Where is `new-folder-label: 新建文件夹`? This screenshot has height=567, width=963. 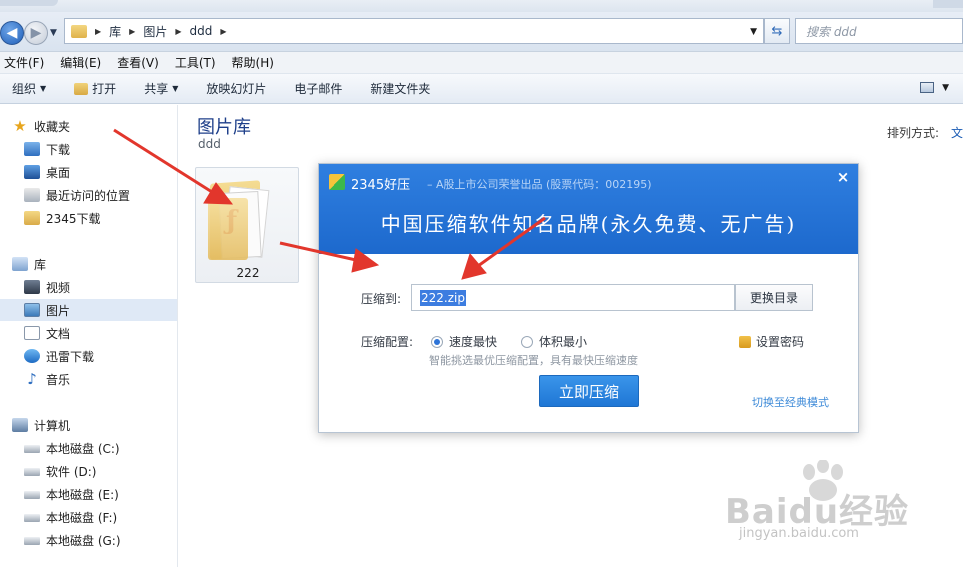 new-folder-label: 新建文件夹 is located at coordinates (400, 89).